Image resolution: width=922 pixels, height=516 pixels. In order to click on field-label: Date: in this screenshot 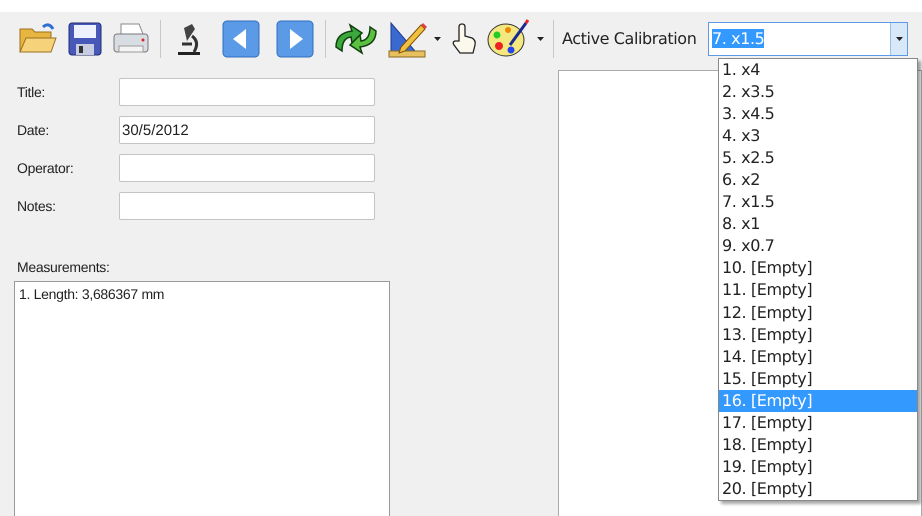, I will do `click(33, 130)`.